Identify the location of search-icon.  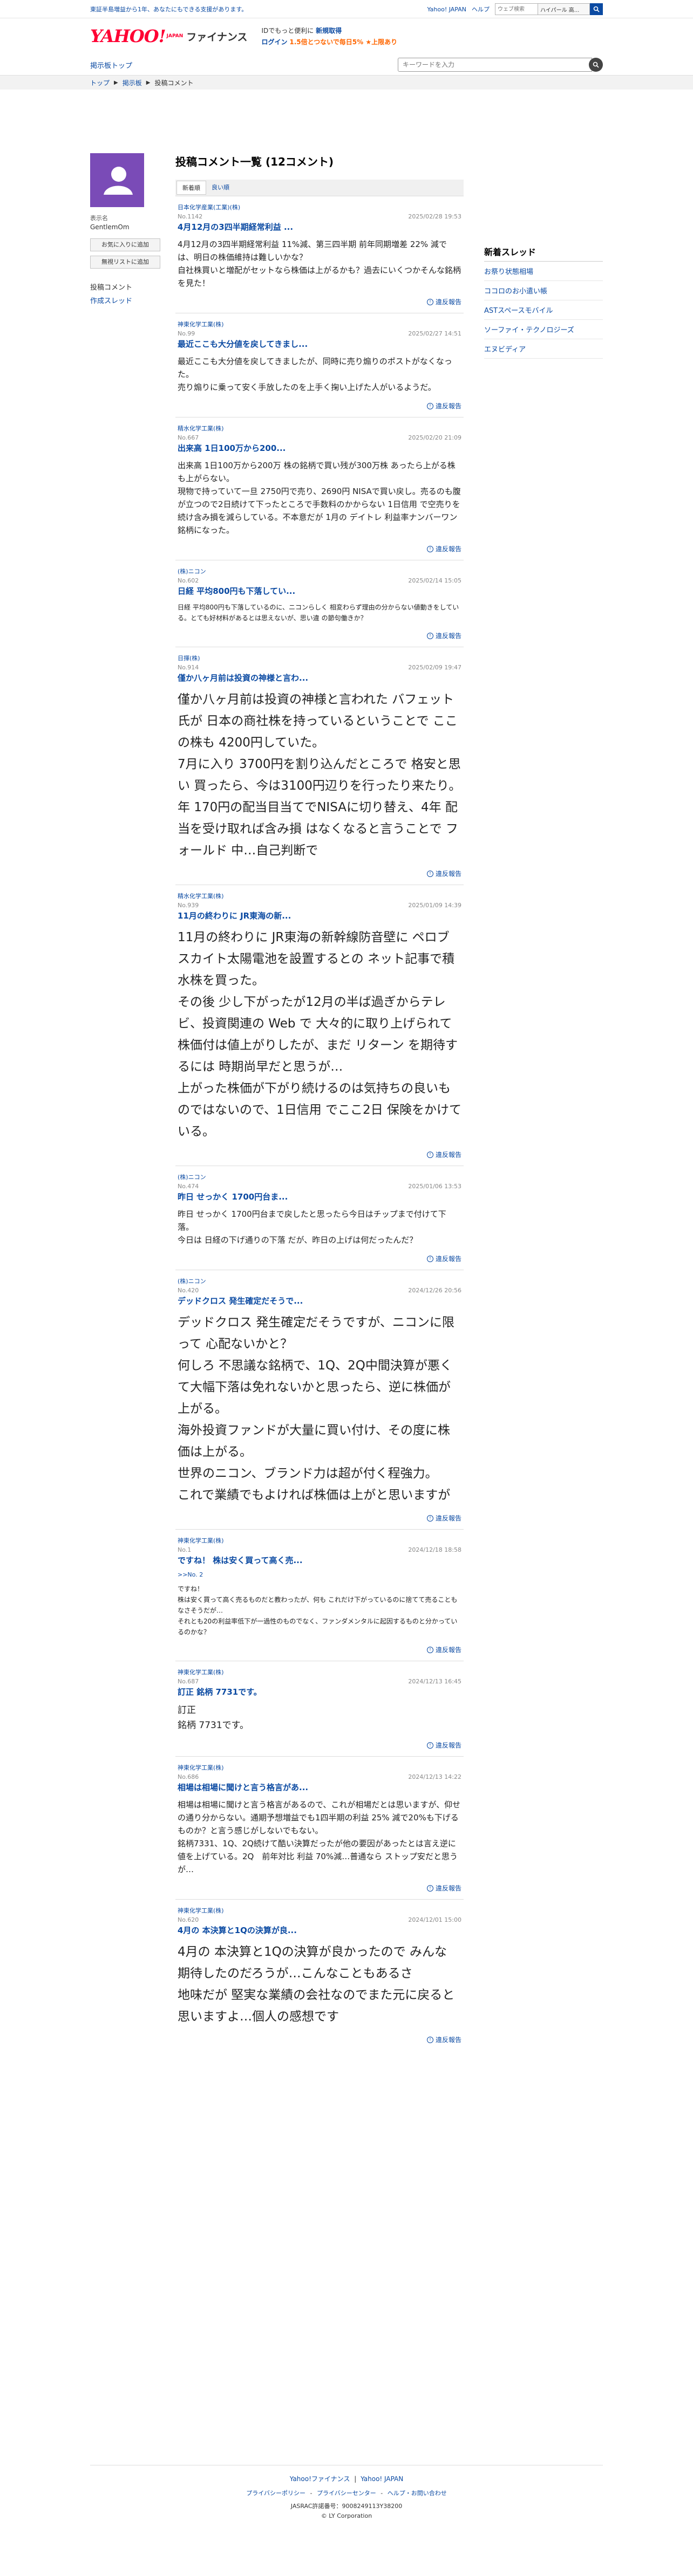
(596, 64).